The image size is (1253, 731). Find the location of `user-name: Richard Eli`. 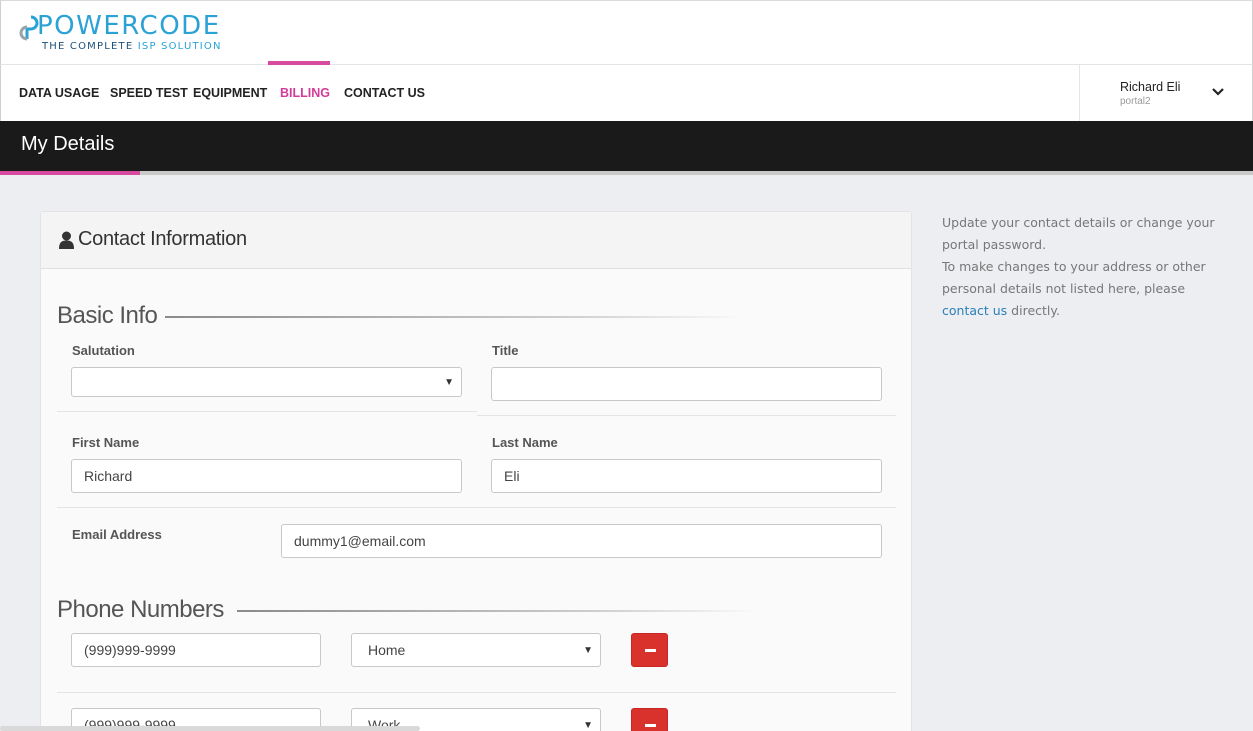

user-name: Richard Eli is located at coordinates (1150, 87).